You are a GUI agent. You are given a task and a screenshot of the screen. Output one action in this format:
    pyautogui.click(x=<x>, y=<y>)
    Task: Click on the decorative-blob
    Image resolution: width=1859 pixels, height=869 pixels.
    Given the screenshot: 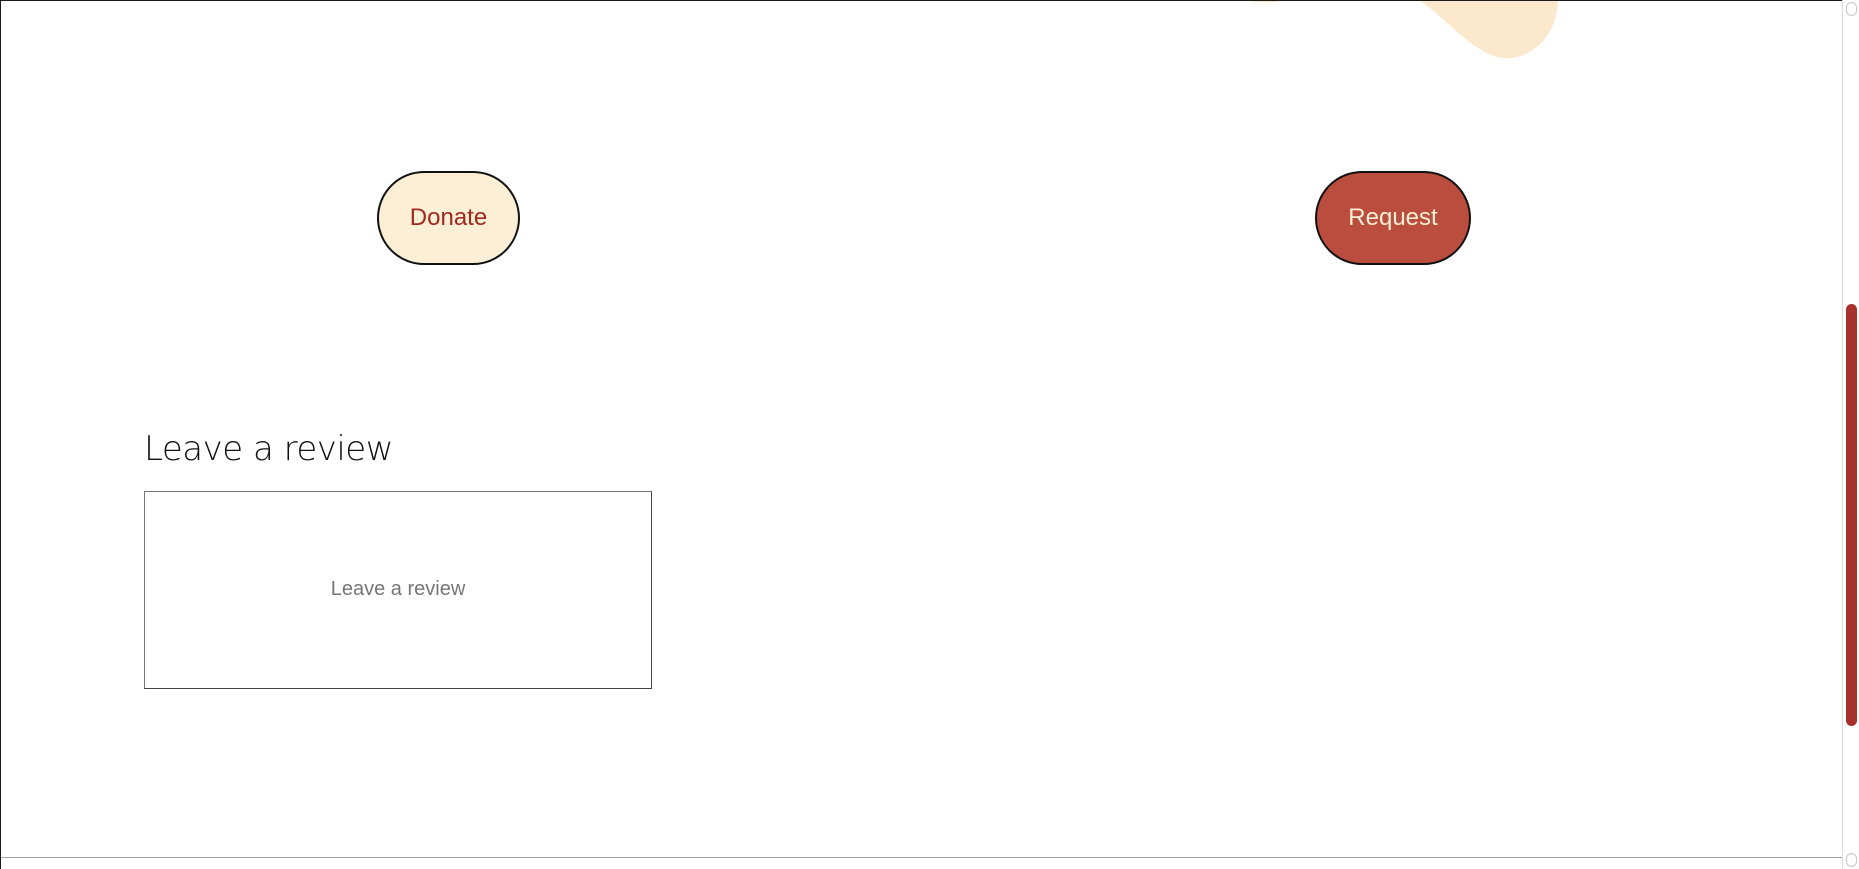 What is the action you would take?
    pyautogui.click(x=1404, y=30)
    